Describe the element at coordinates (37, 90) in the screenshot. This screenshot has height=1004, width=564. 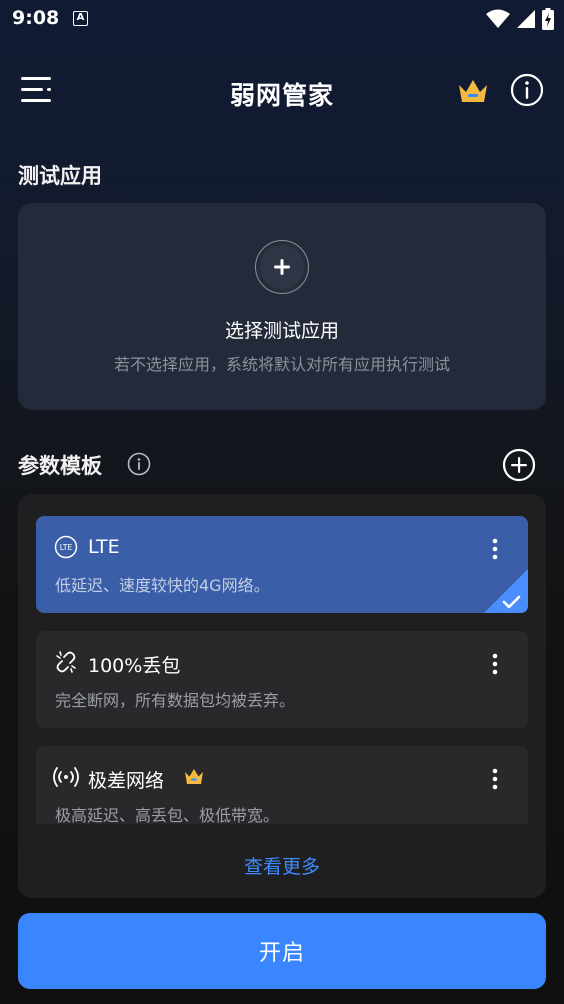
I see `menu-icon` at that location.